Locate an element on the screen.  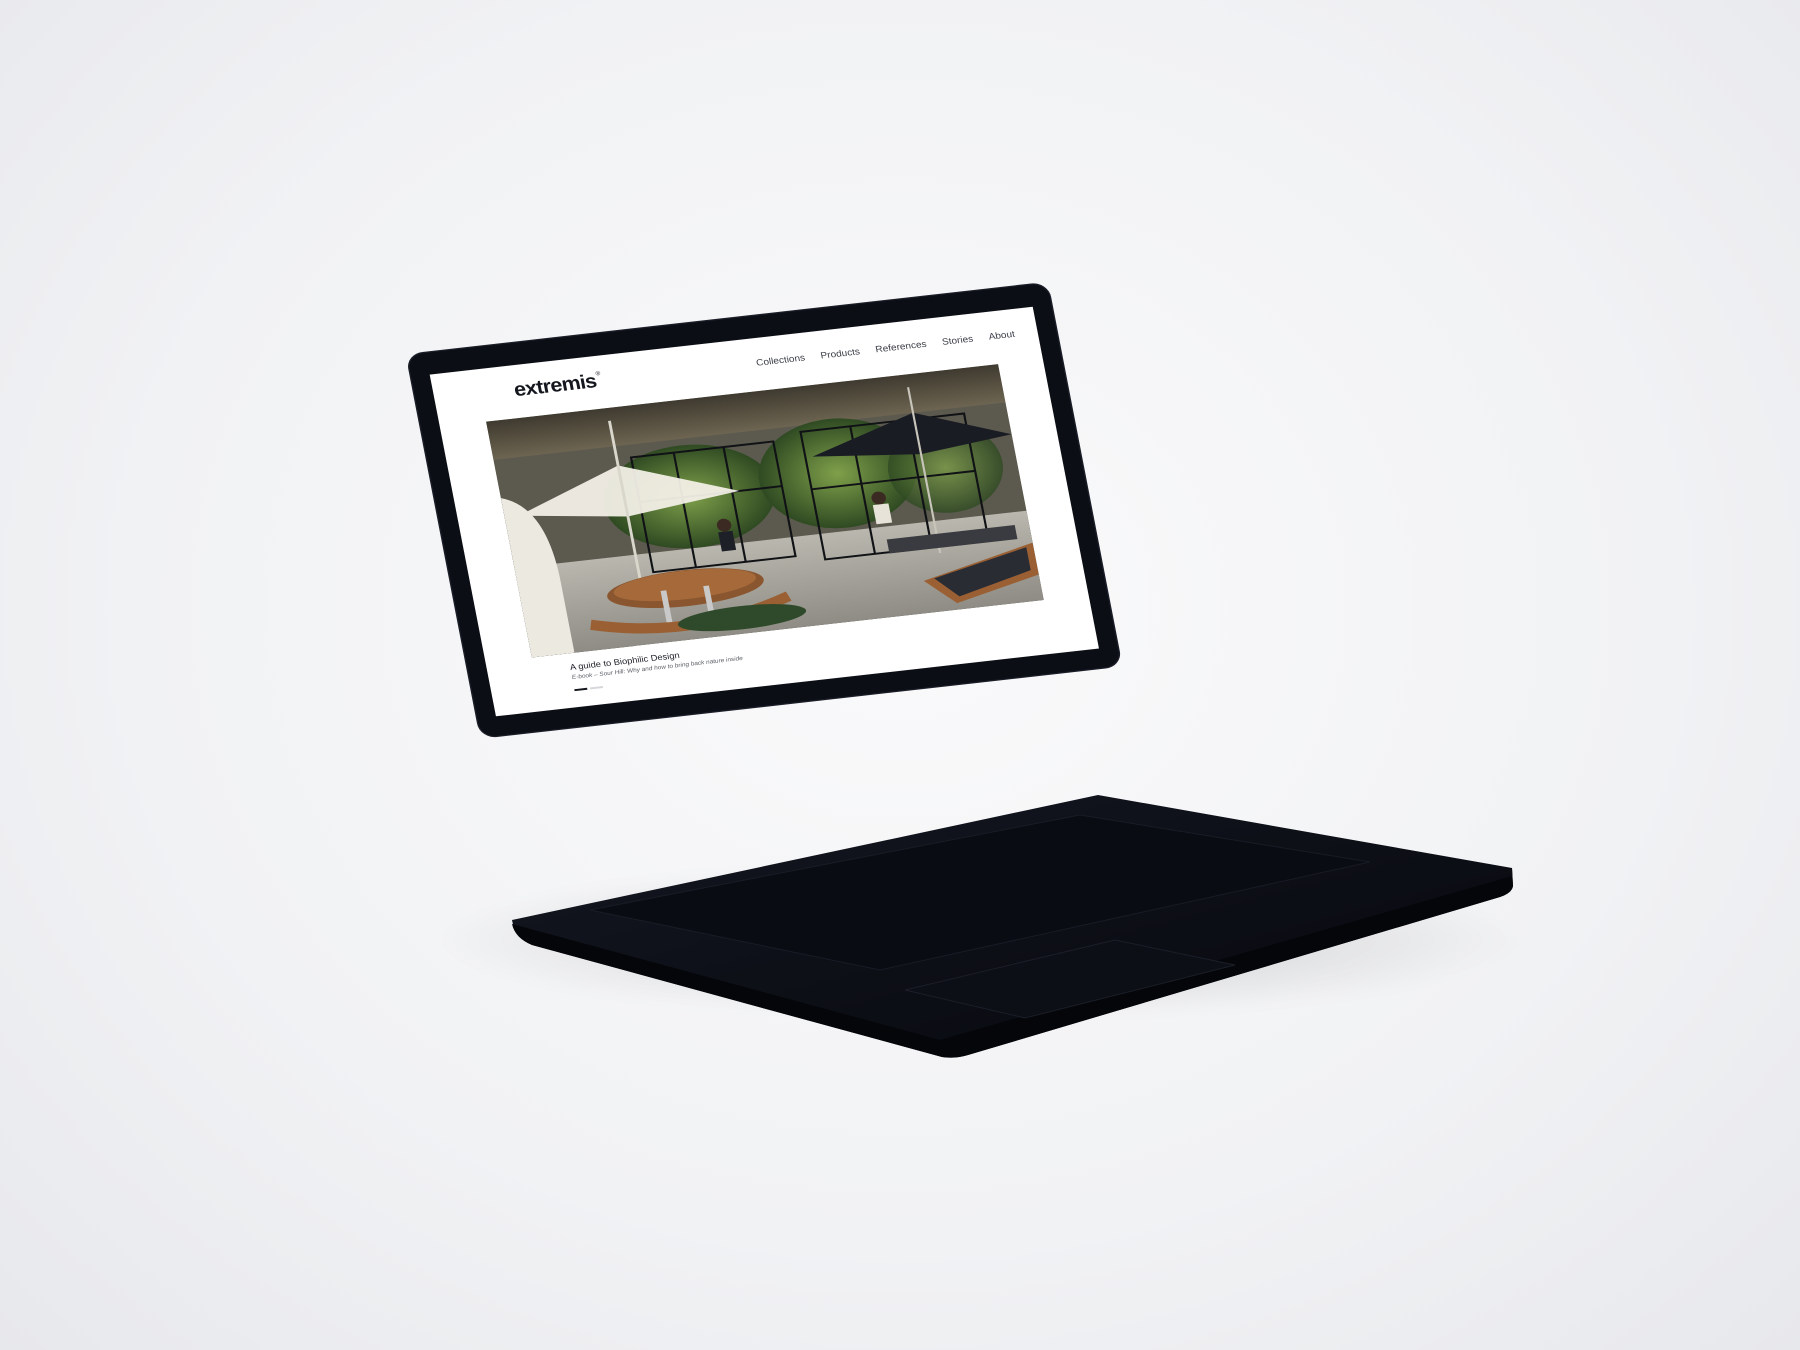
nav-collections: Collections is located at coordinates (780, 360).